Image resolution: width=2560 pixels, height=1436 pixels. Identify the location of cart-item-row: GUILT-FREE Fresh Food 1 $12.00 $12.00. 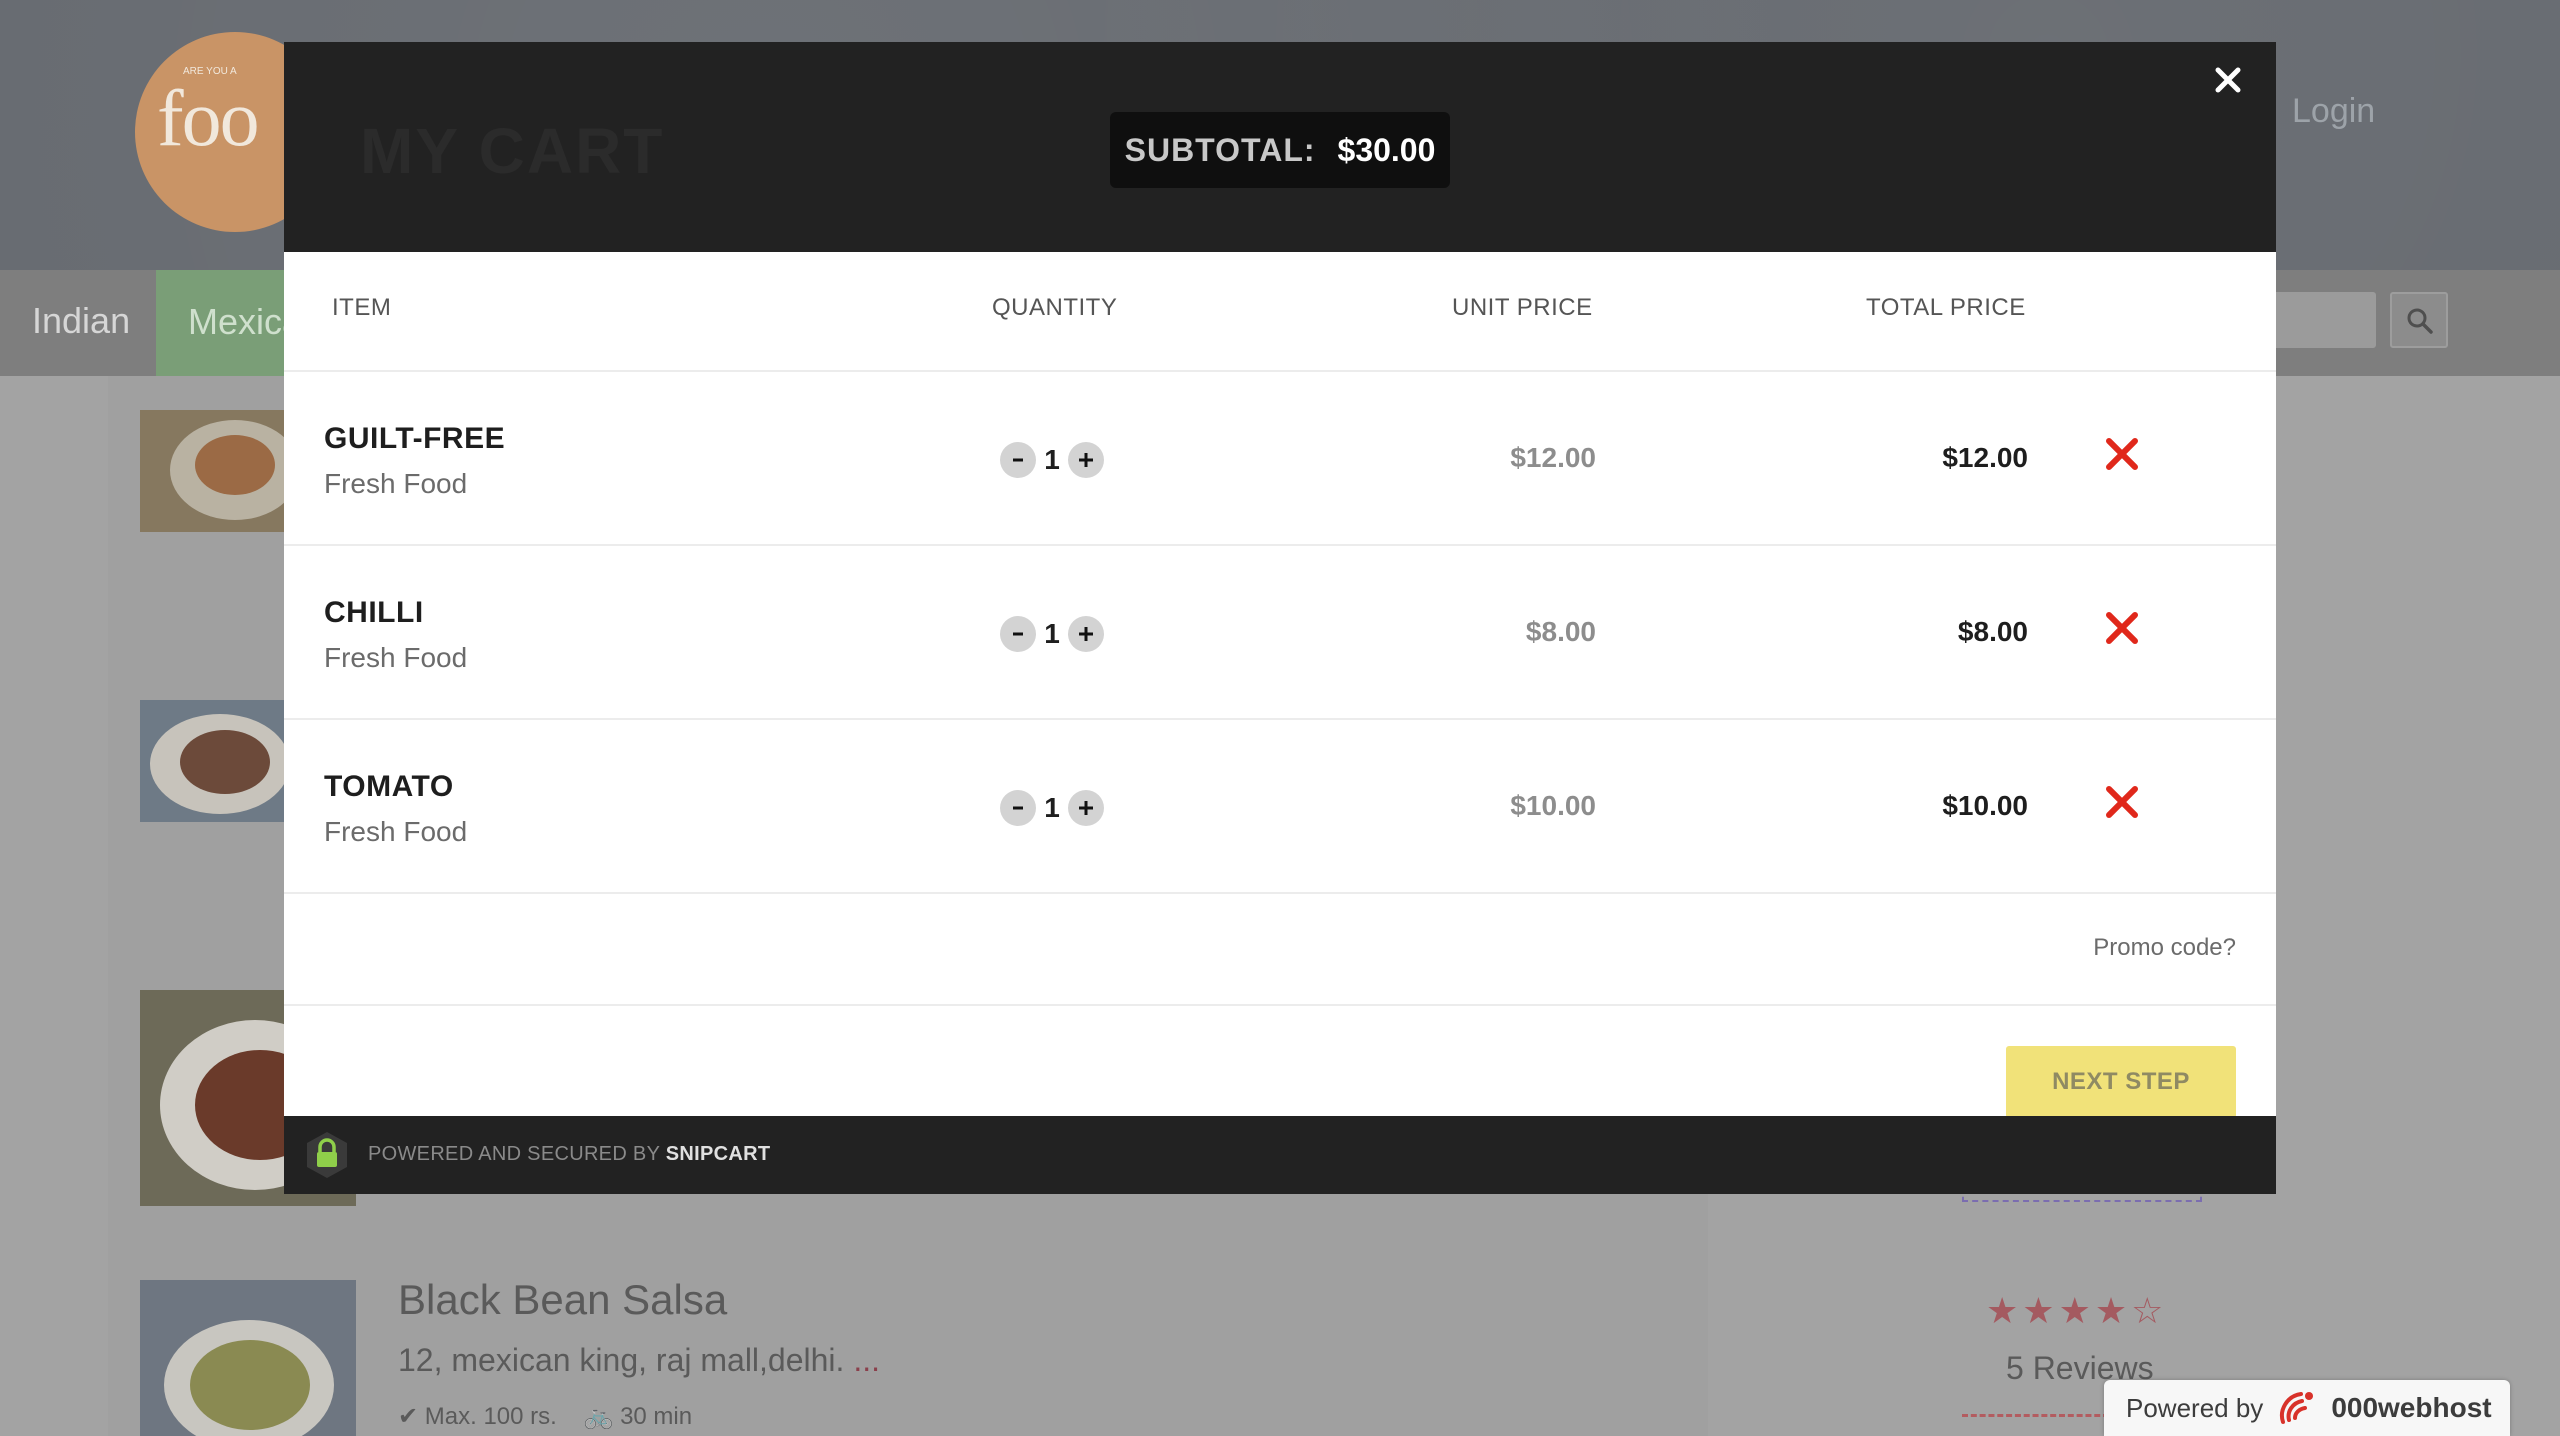
(1280, 458).